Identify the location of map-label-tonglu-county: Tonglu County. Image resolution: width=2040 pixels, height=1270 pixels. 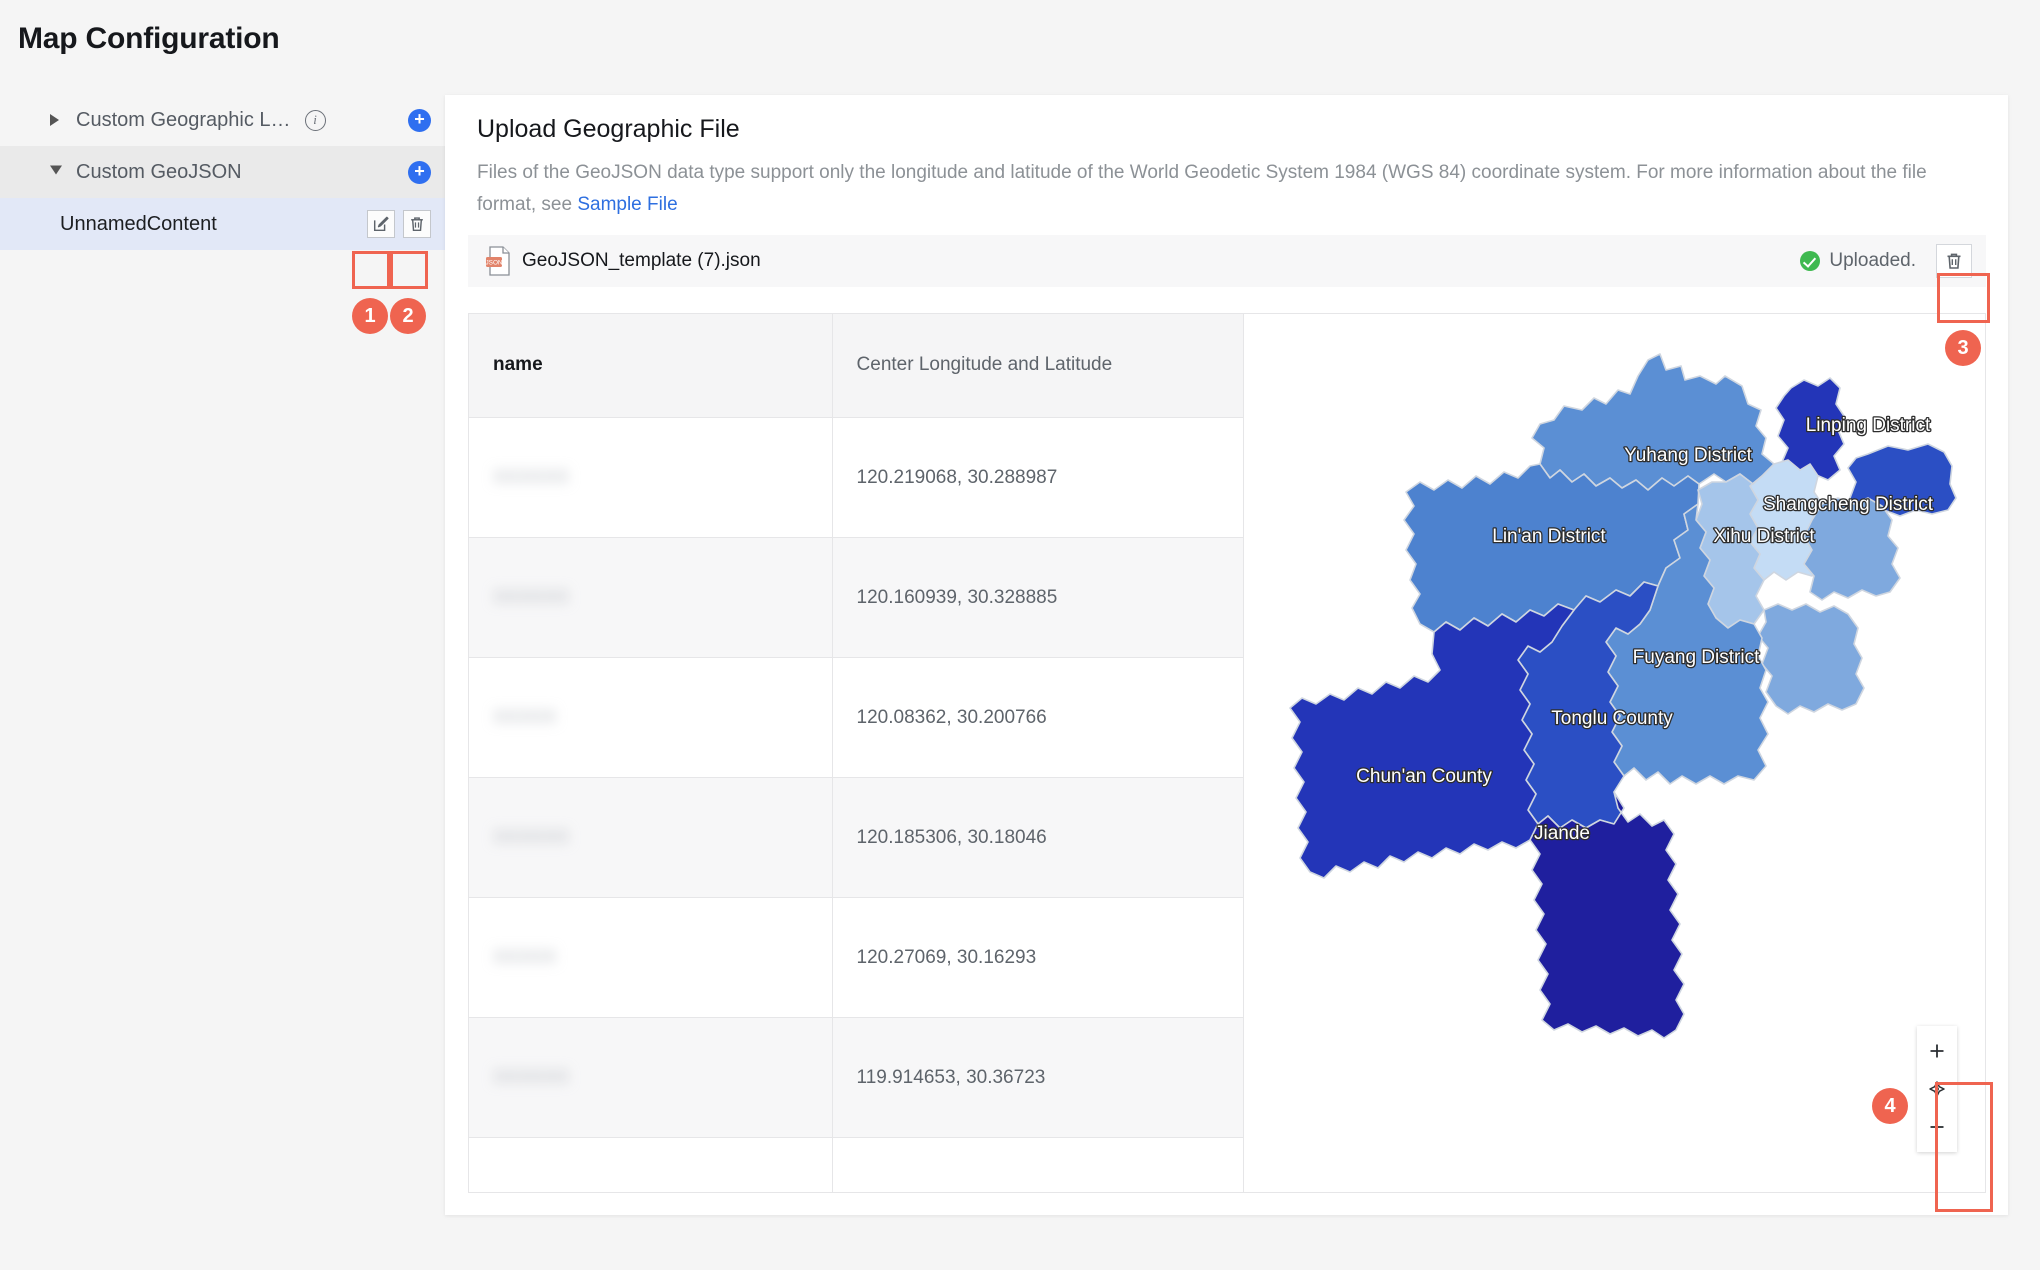
(1612, 718).